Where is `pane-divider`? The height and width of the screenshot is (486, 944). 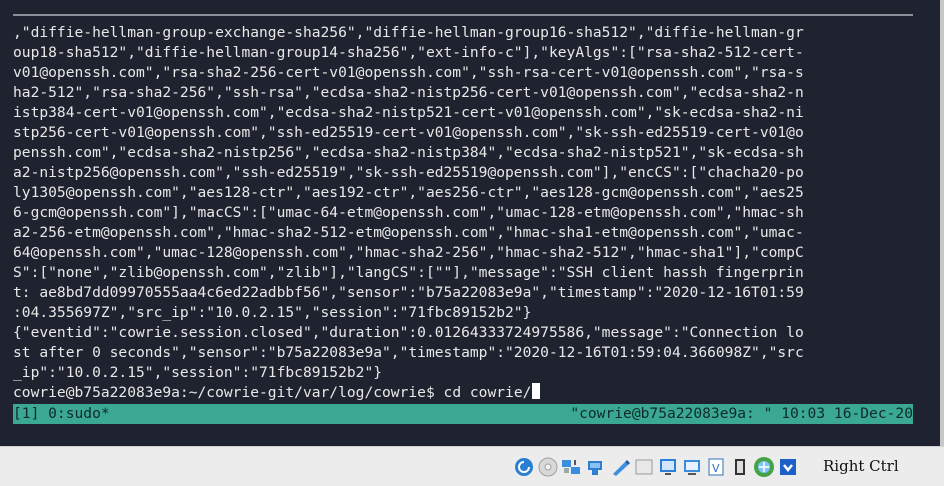 pane-divider is located at coordinates (463, 15).